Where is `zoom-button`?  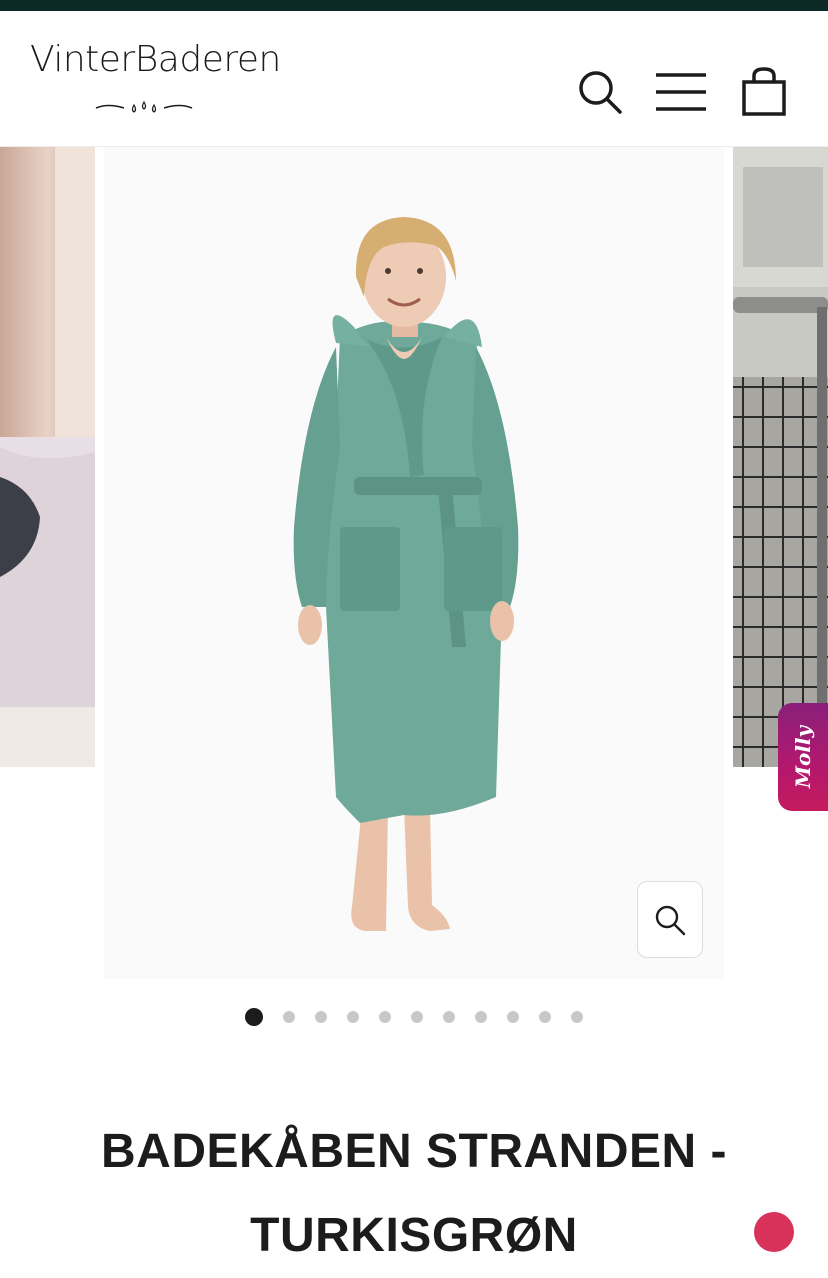
zoom-button is located at coordinates (670, 919).